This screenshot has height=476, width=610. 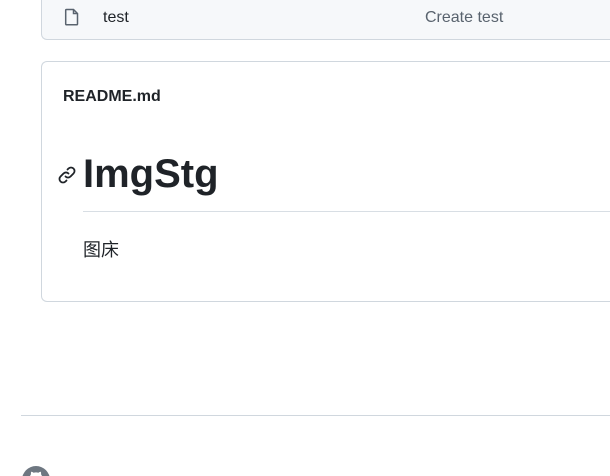 What do you see at coordinates (151, 174) in the screenshot?
I see `readme-heading: ImgStg` at bounding box center [151, 174].